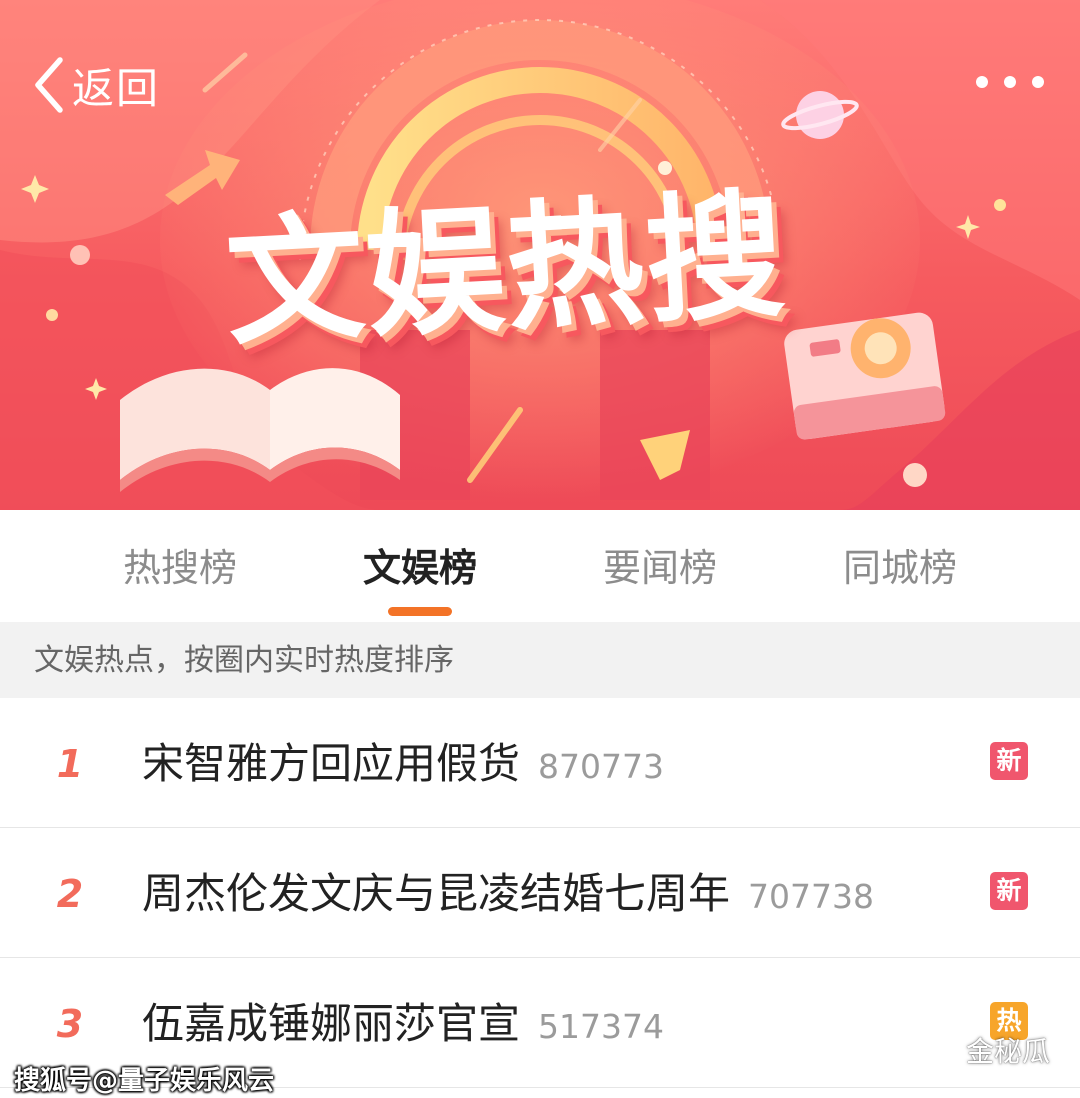  Describe the element at coordinates (1007, 1051) in the screenshot. I see `watermark-account-name: 金秘瓜` at that location.